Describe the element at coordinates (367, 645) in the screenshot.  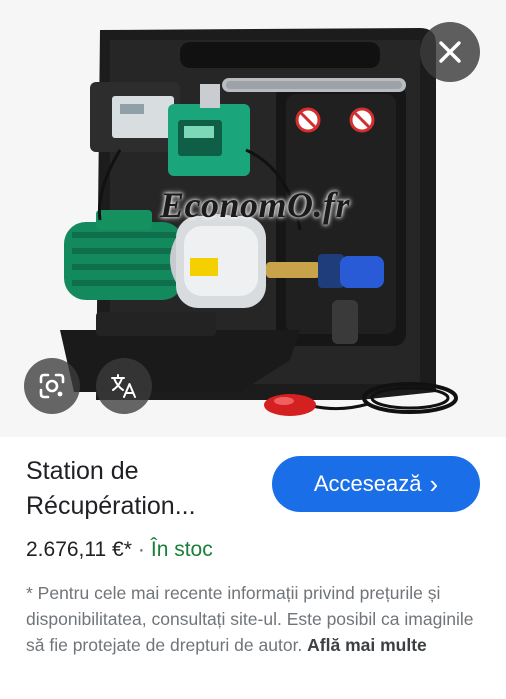
I see `learn-more-link: Află mai multe` at that location.